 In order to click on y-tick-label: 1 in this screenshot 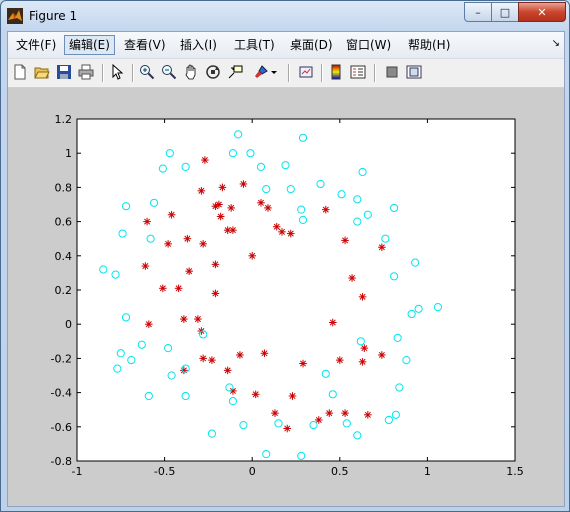, I will do `click(68, 153)`.